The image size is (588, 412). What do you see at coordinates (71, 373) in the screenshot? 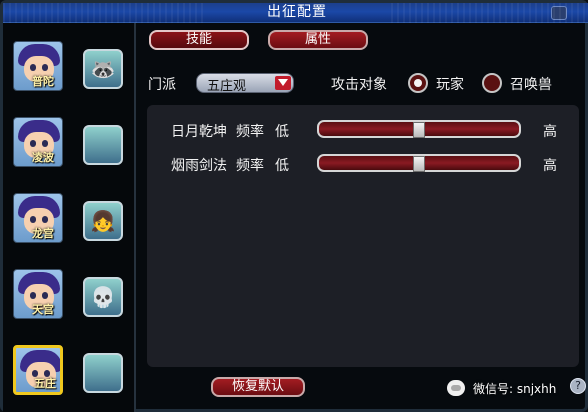
I see `character-row-selected: 五庄` at bounding box center [71, 373].